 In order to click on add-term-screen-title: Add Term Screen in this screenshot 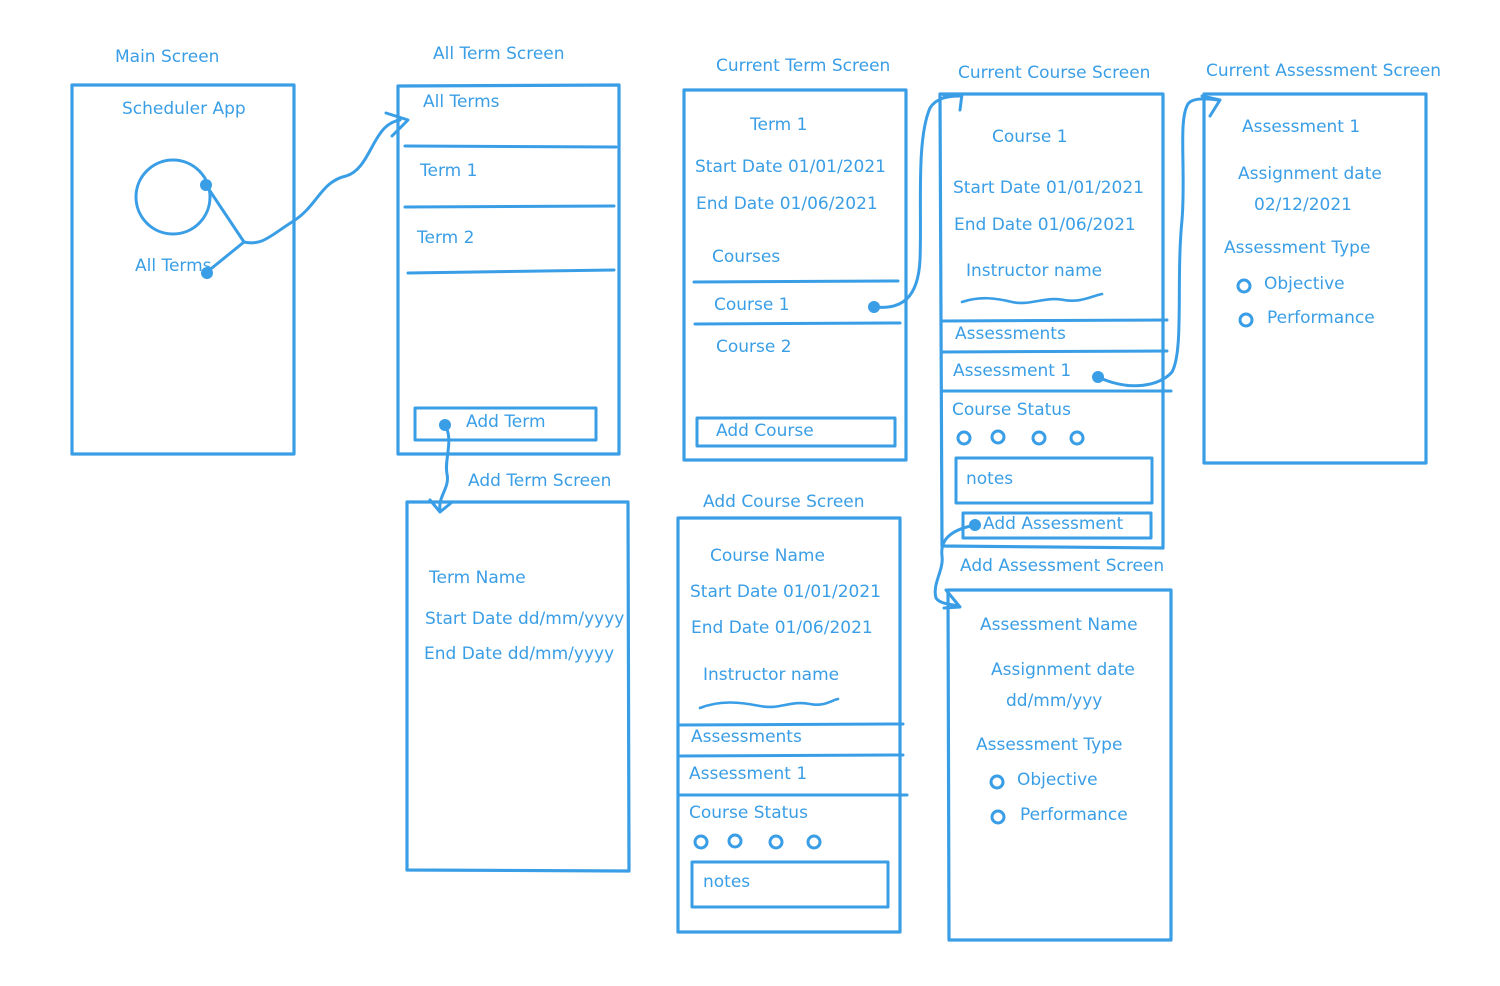, I will do `click(540, 481)`.